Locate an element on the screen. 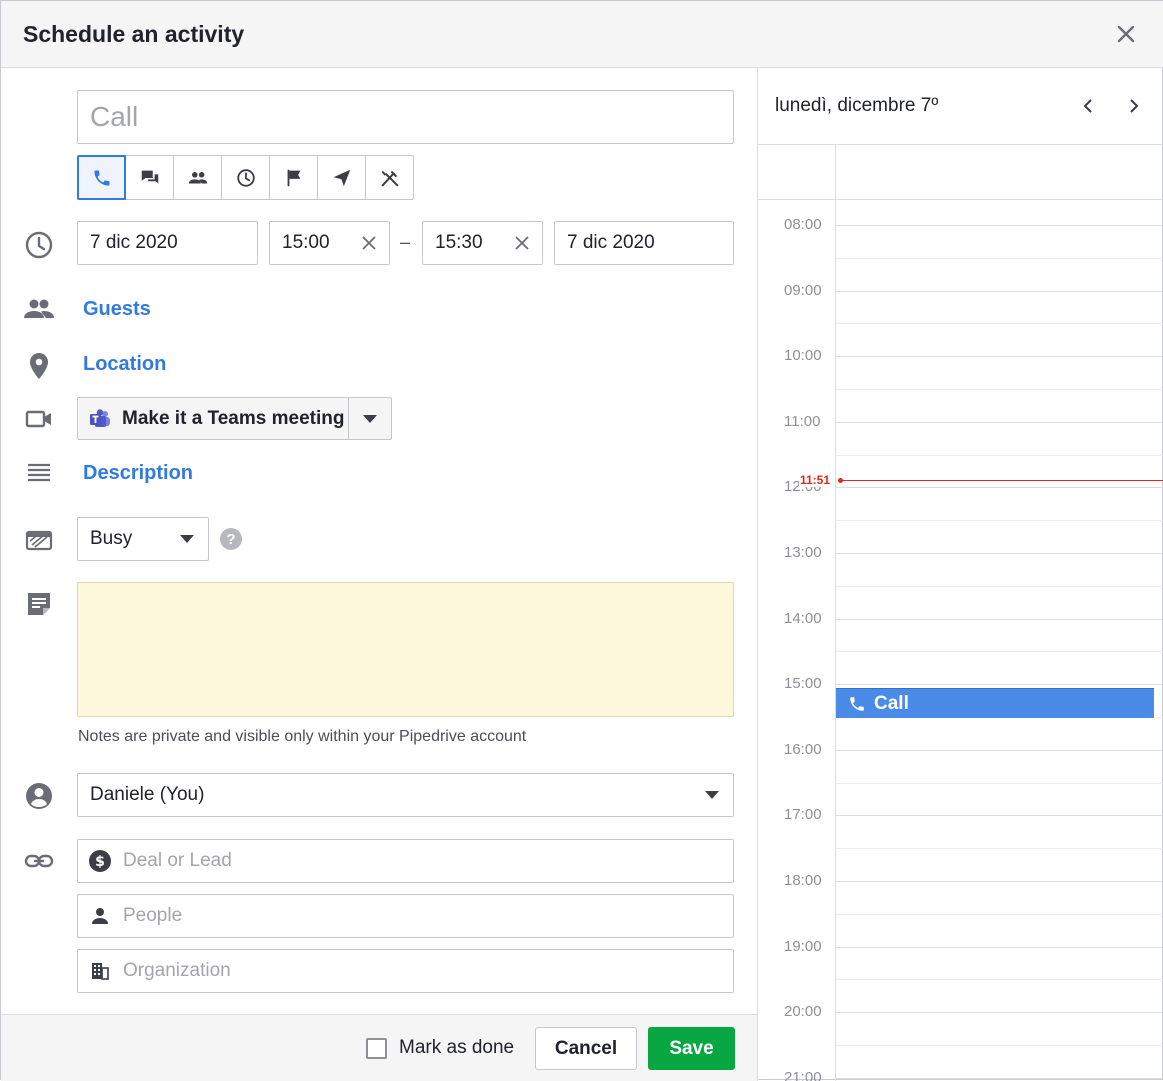 The image size is (1163, 1081). location-link: Location is located at coordinates (124, 364).